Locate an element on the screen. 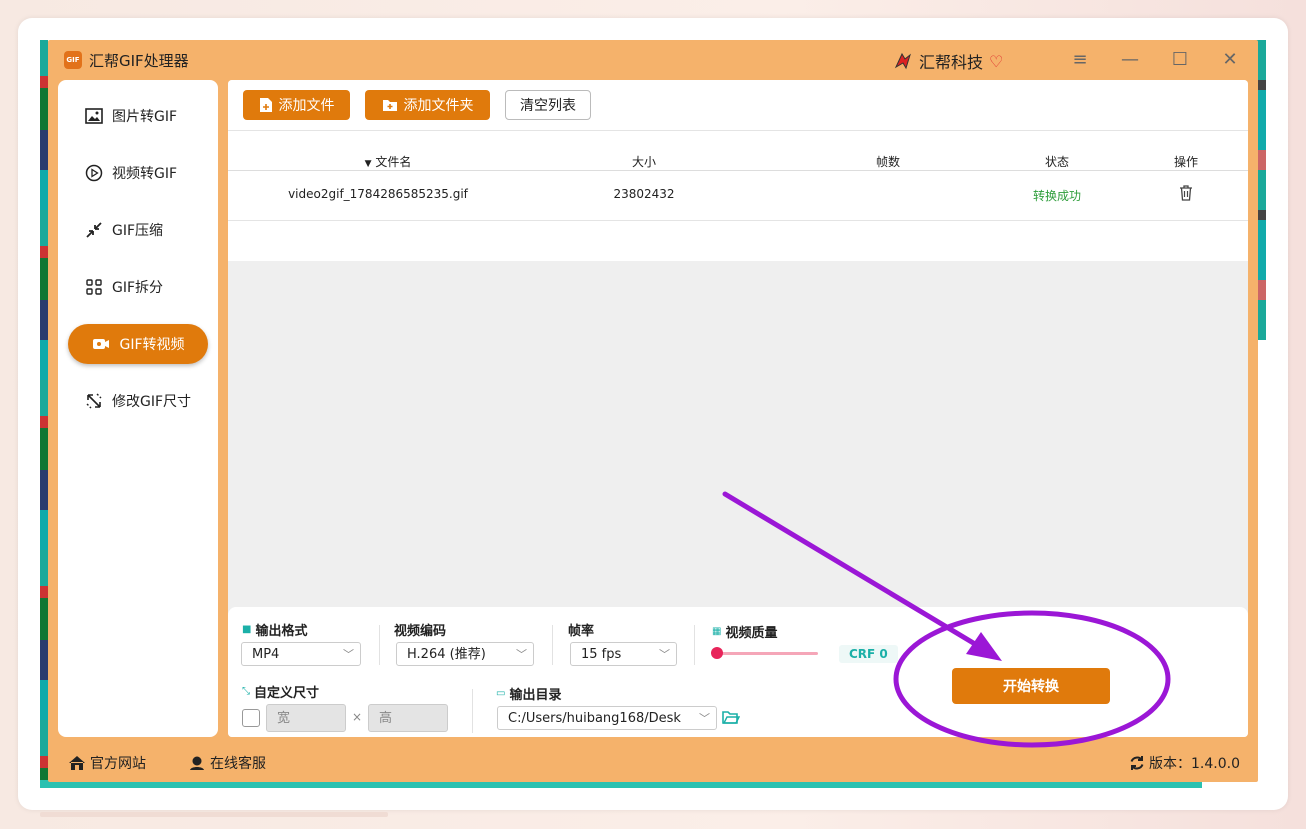 This screenshot has width=1306, height=829. quality-slider-handle is located at coordinates (717, 653).